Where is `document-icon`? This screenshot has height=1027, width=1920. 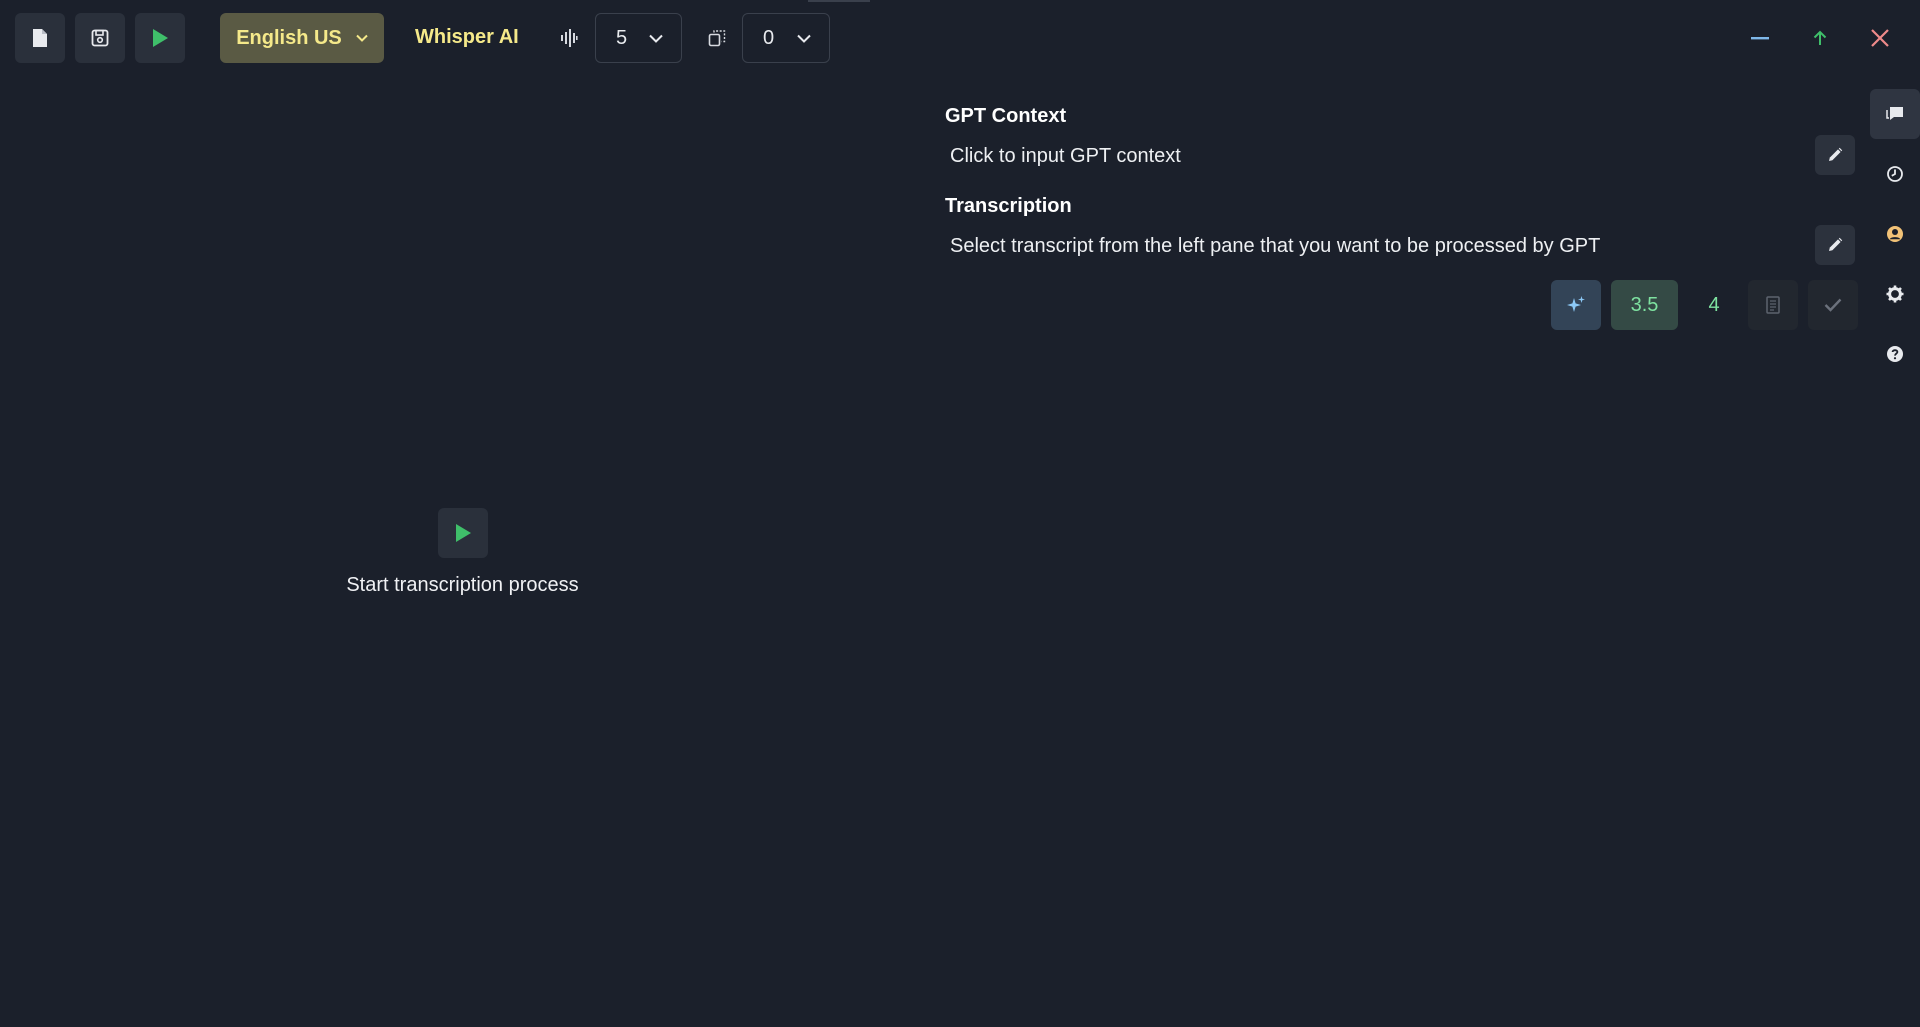
document-icon is located at coordinates (1773, 305).